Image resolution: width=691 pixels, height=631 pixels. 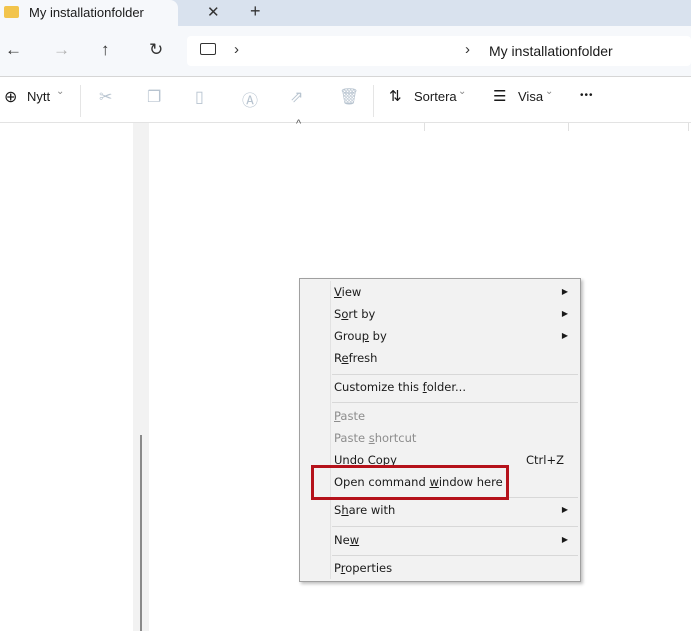 I want to click on folder-icon, so click(x=11, y=12).